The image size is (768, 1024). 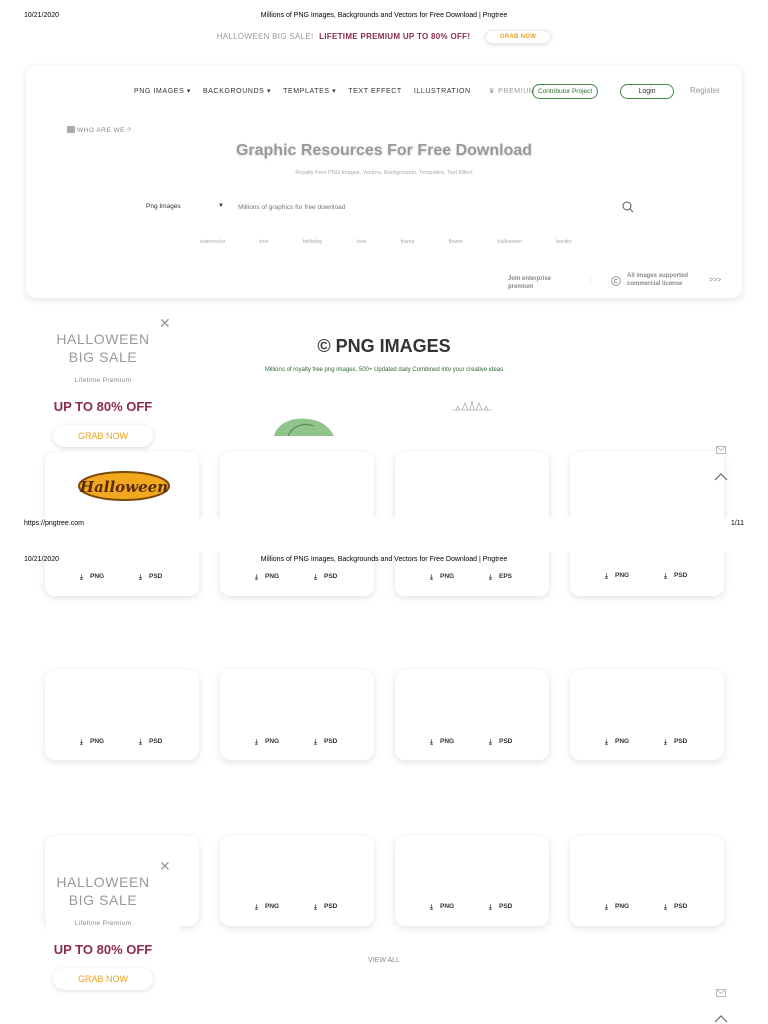 I want to click on caret-down-icon: ▼, so click(x=221, y=206).